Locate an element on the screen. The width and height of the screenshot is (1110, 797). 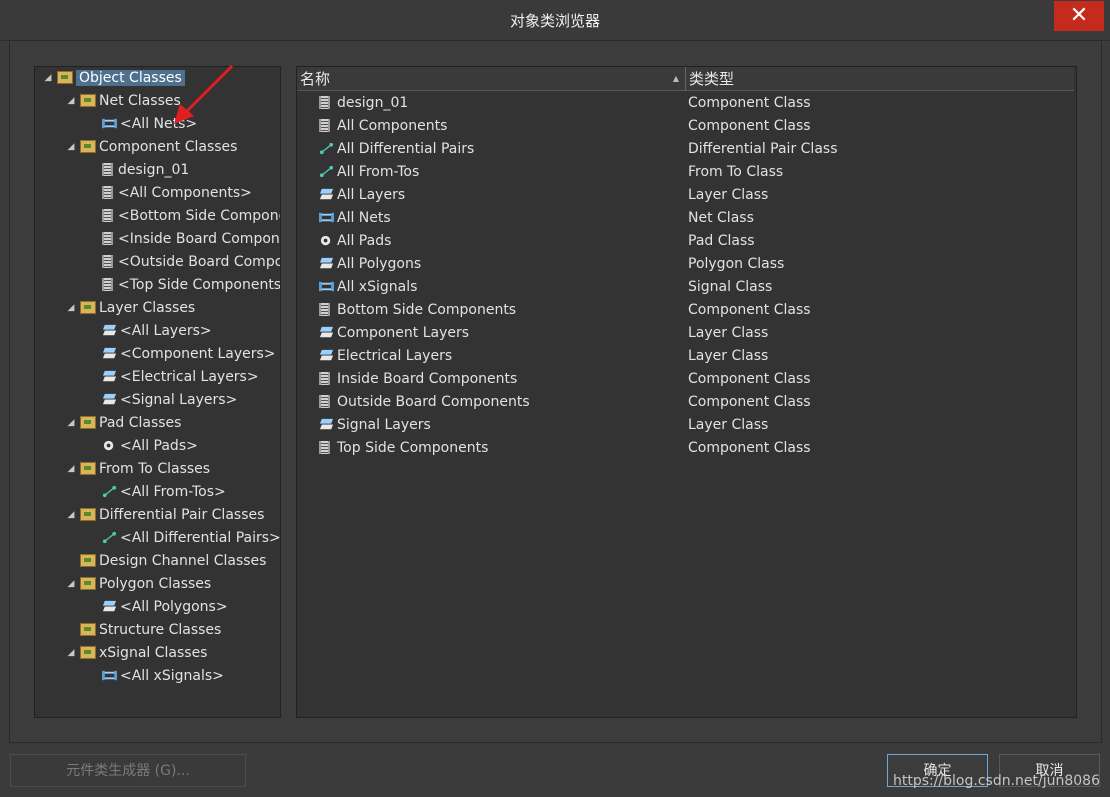
list-row: Electrical Layers Layer Class is located at coordinates (685, 356).